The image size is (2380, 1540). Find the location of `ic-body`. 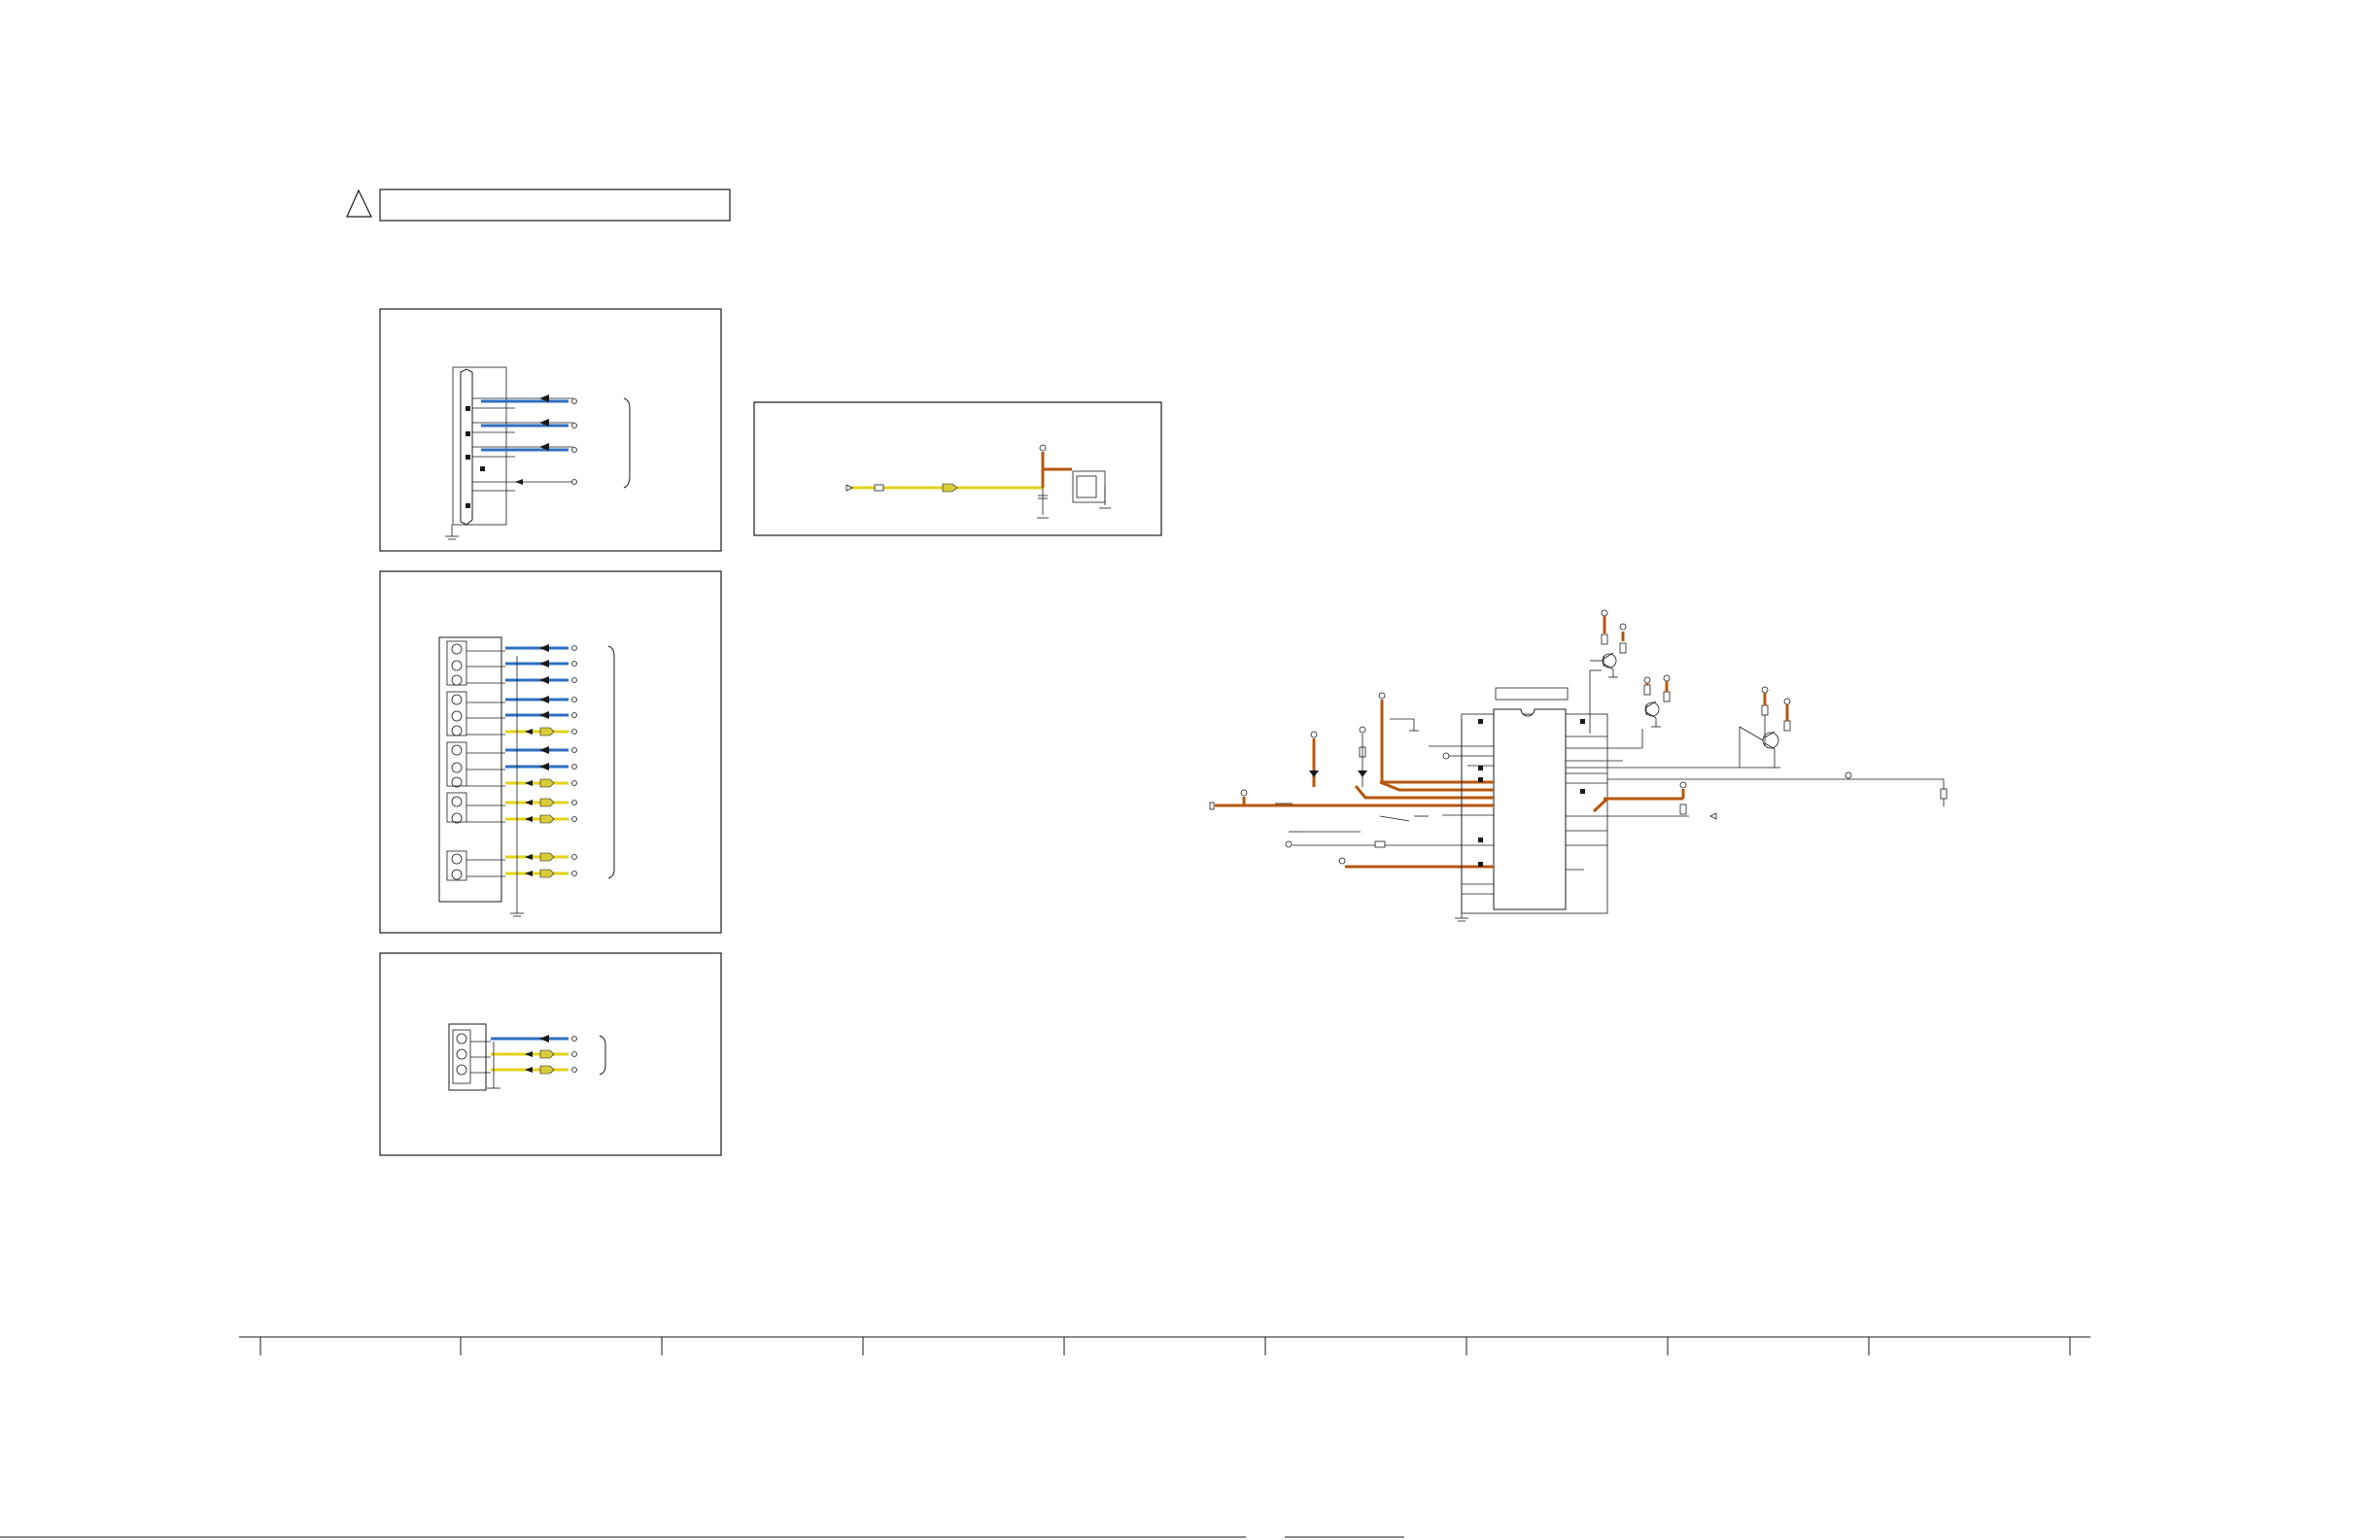

ic-body is located at coordinates (1530, 809).